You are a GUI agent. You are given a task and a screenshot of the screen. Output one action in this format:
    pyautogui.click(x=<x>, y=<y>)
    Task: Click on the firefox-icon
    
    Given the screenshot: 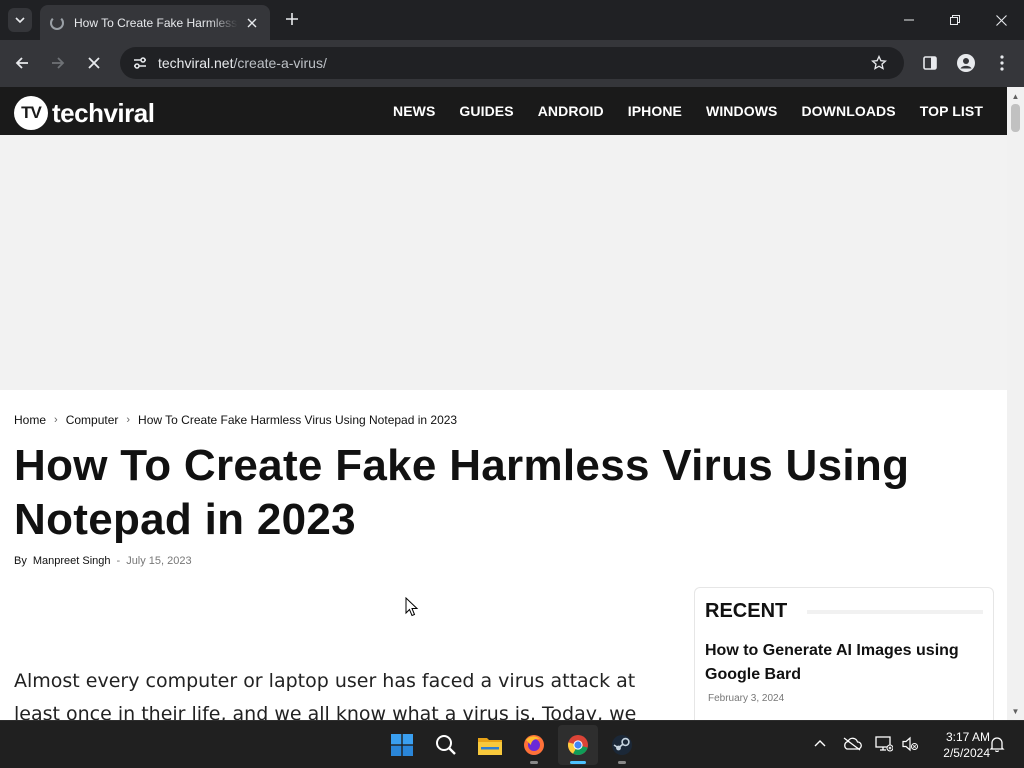 What is the action you would take?
    pyautogui.click(x=534, y=745)
    